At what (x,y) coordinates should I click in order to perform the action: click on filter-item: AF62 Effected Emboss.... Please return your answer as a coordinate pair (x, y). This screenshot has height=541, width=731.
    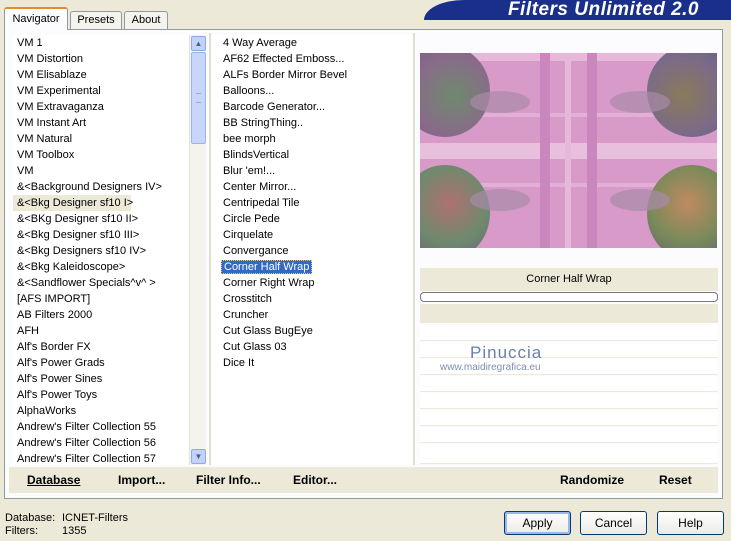
    Looking at the image, I should click on (312, 59).